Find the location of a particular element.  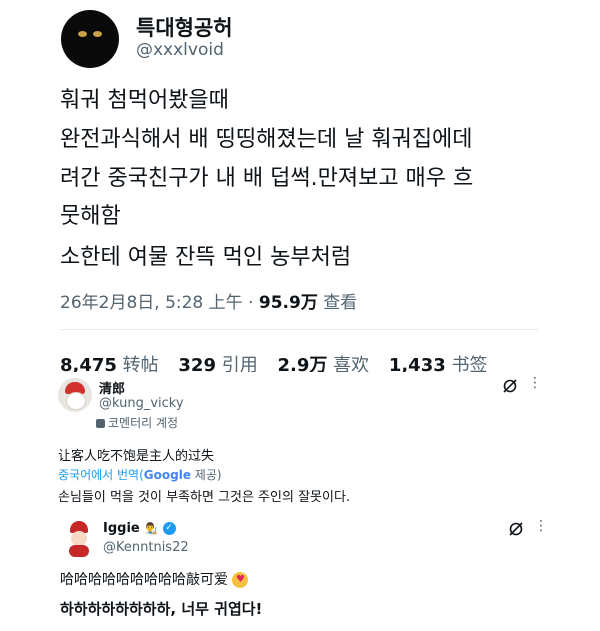

translate-suffix: 제공) is located at coordinates (206, 475).